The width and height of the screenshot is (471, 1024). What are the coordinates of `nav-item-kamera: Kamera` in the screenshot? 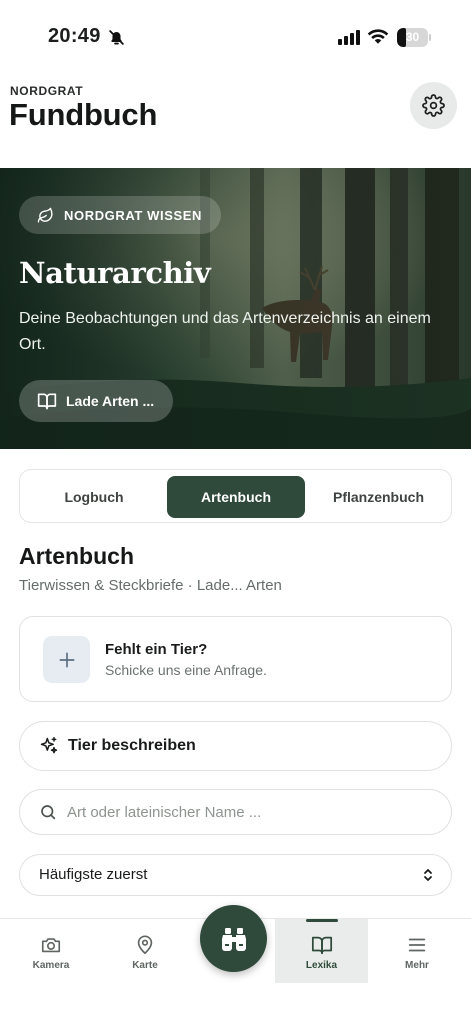 It's located at (51, 951).